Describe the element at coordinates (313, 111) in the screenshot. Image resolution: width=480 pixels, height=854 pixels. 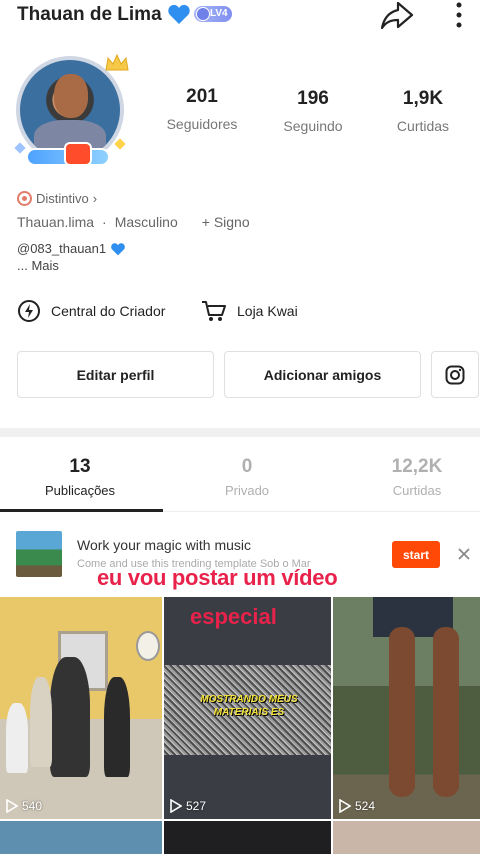
I see `following-stat: 196 Seguindo` at that location.